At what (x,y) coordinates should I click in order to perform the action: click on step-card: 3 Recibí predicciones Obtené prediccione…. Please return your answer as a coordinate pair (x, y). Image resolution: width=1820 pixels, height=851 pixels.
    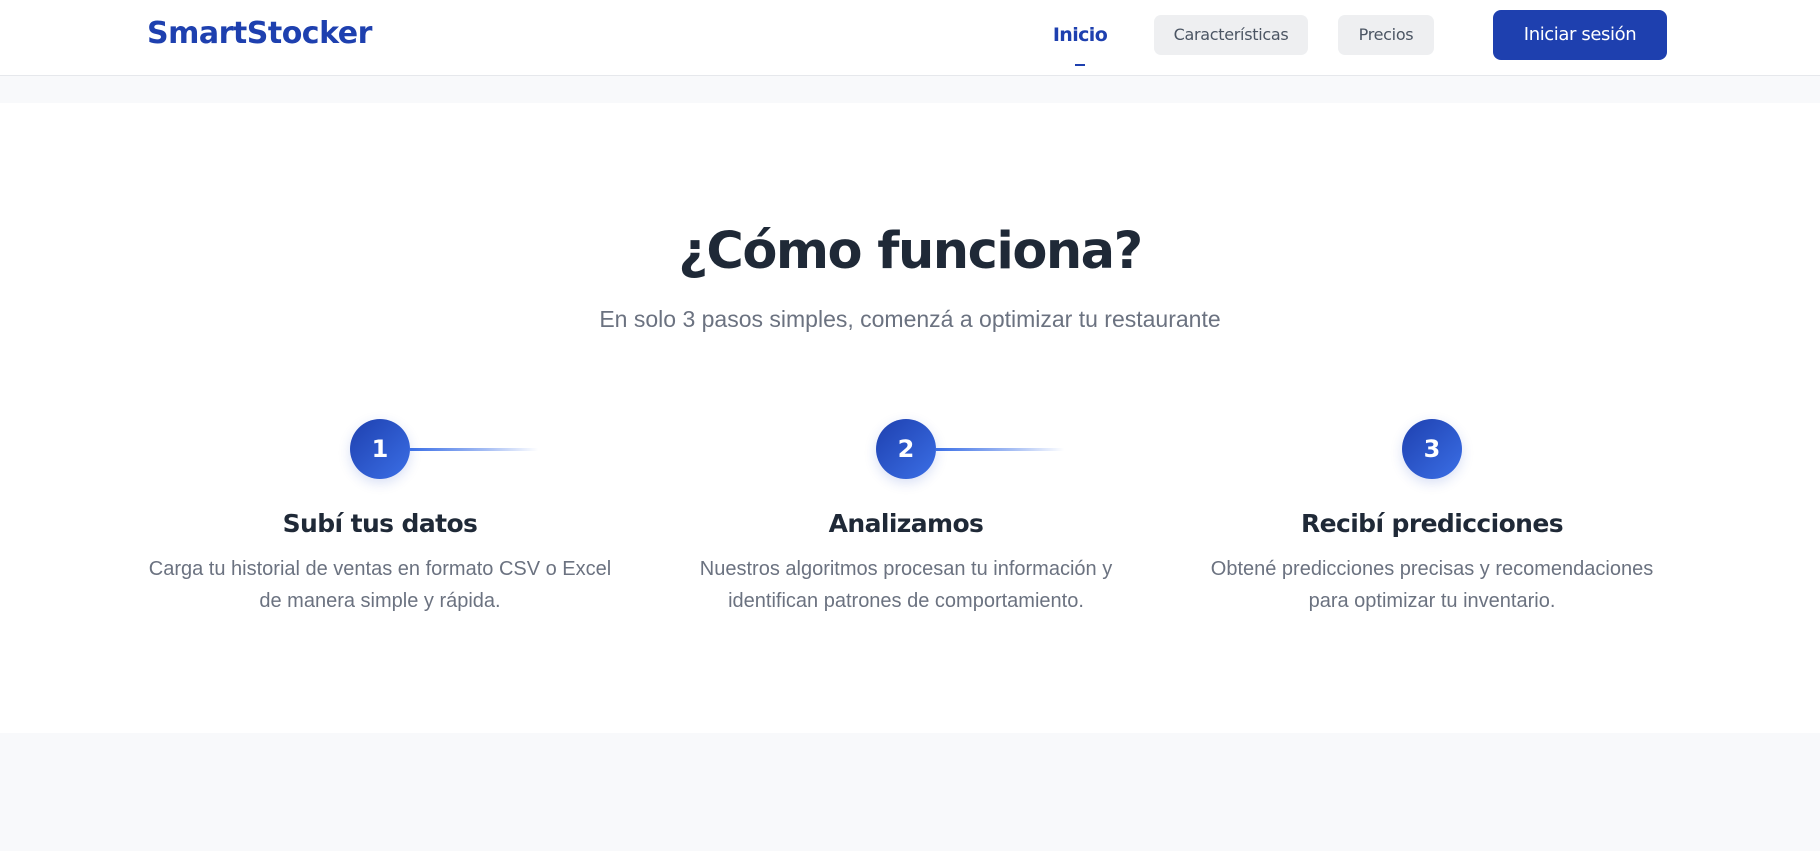
    Looking at the image, I should click on (1432, 529).